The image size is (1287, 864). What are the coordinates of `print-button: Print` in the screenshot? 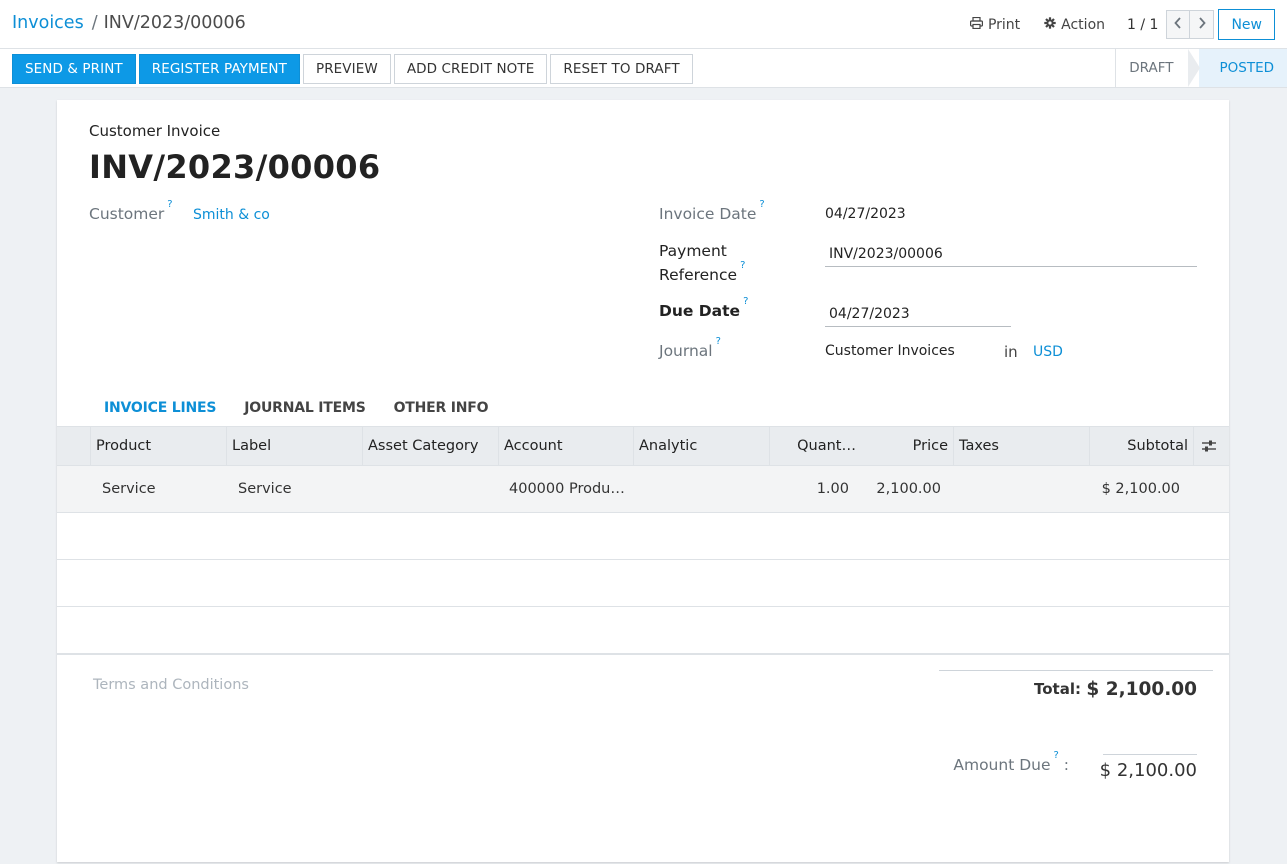 It's located at (995, 24).